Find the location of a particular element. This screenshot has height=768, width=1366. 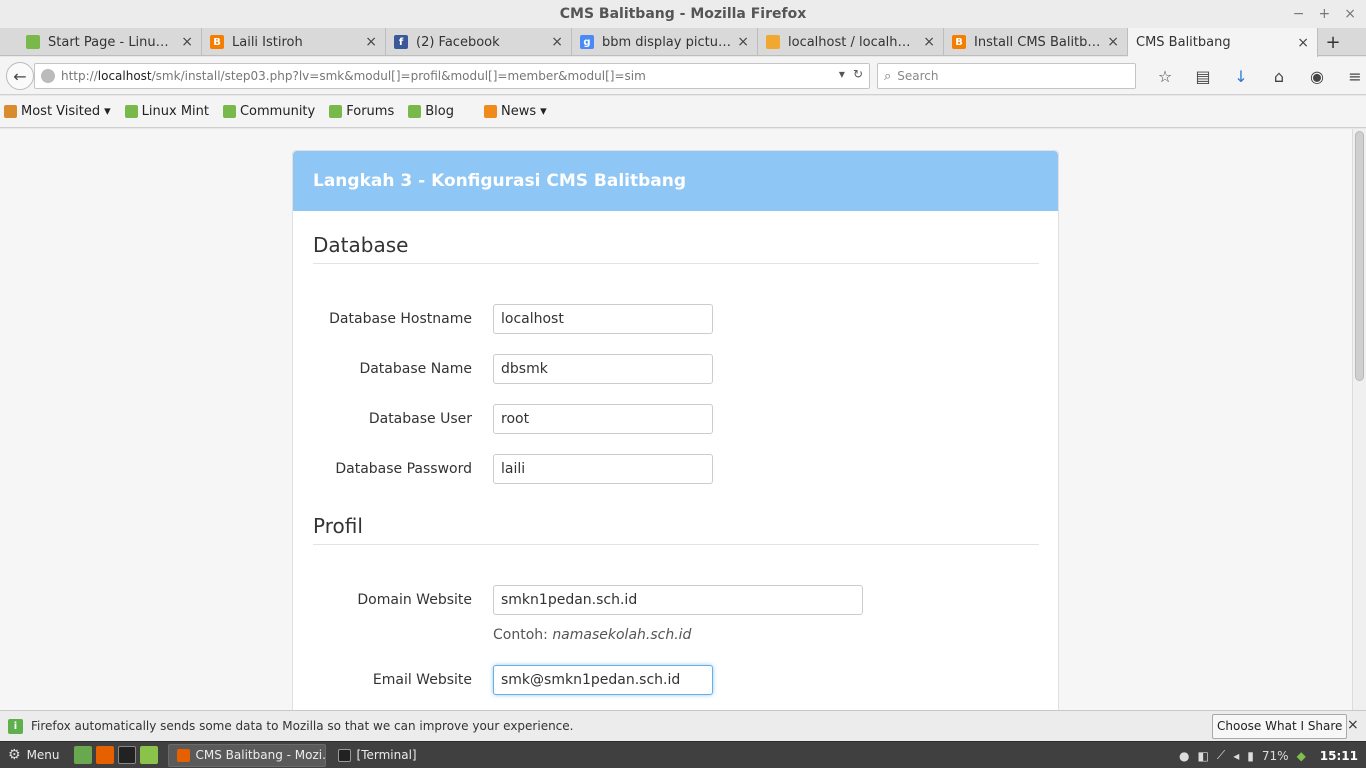

clock: 15:11 is located at coordinates (1339, 756).